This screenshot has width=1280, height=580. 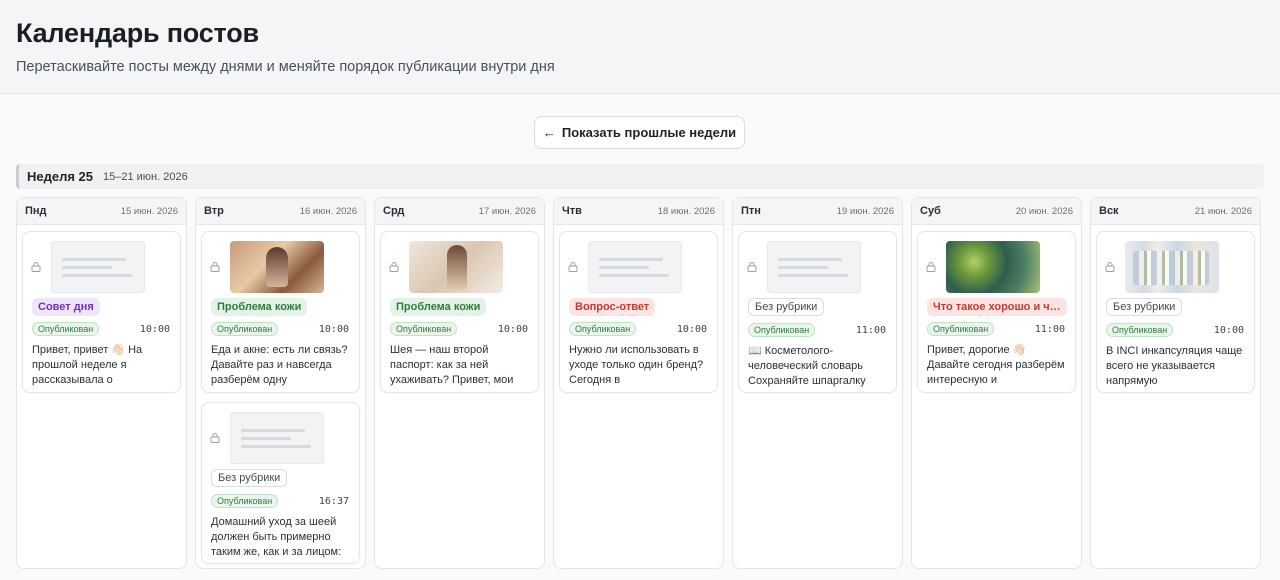 I want to click on day-date: 16 июн. 2026, so click(x=328, y=211).